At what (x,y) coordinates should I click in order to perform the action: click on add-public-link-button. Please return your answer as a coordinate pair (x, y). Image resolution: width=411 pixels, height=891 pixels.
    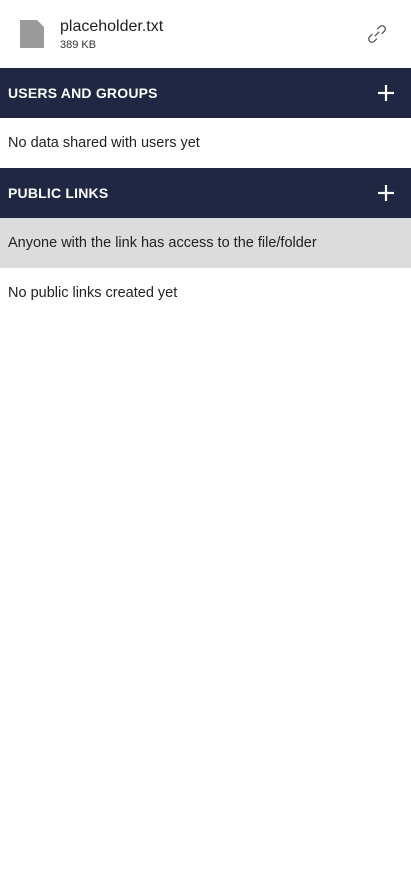
    Looking at the image, I should click on (386, 193).